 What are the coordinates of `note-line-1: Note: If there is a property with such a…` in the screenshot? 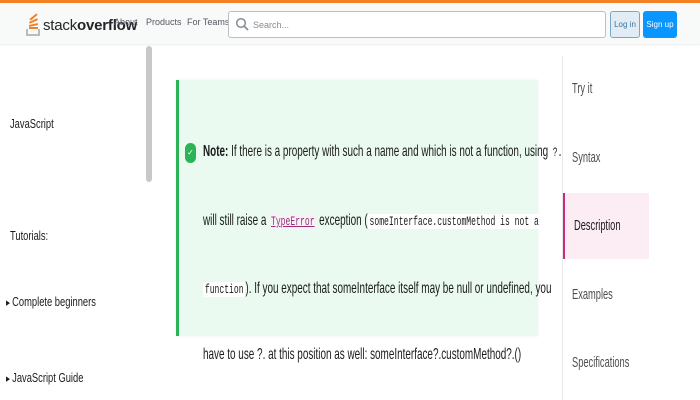 It's located at (384, 151).